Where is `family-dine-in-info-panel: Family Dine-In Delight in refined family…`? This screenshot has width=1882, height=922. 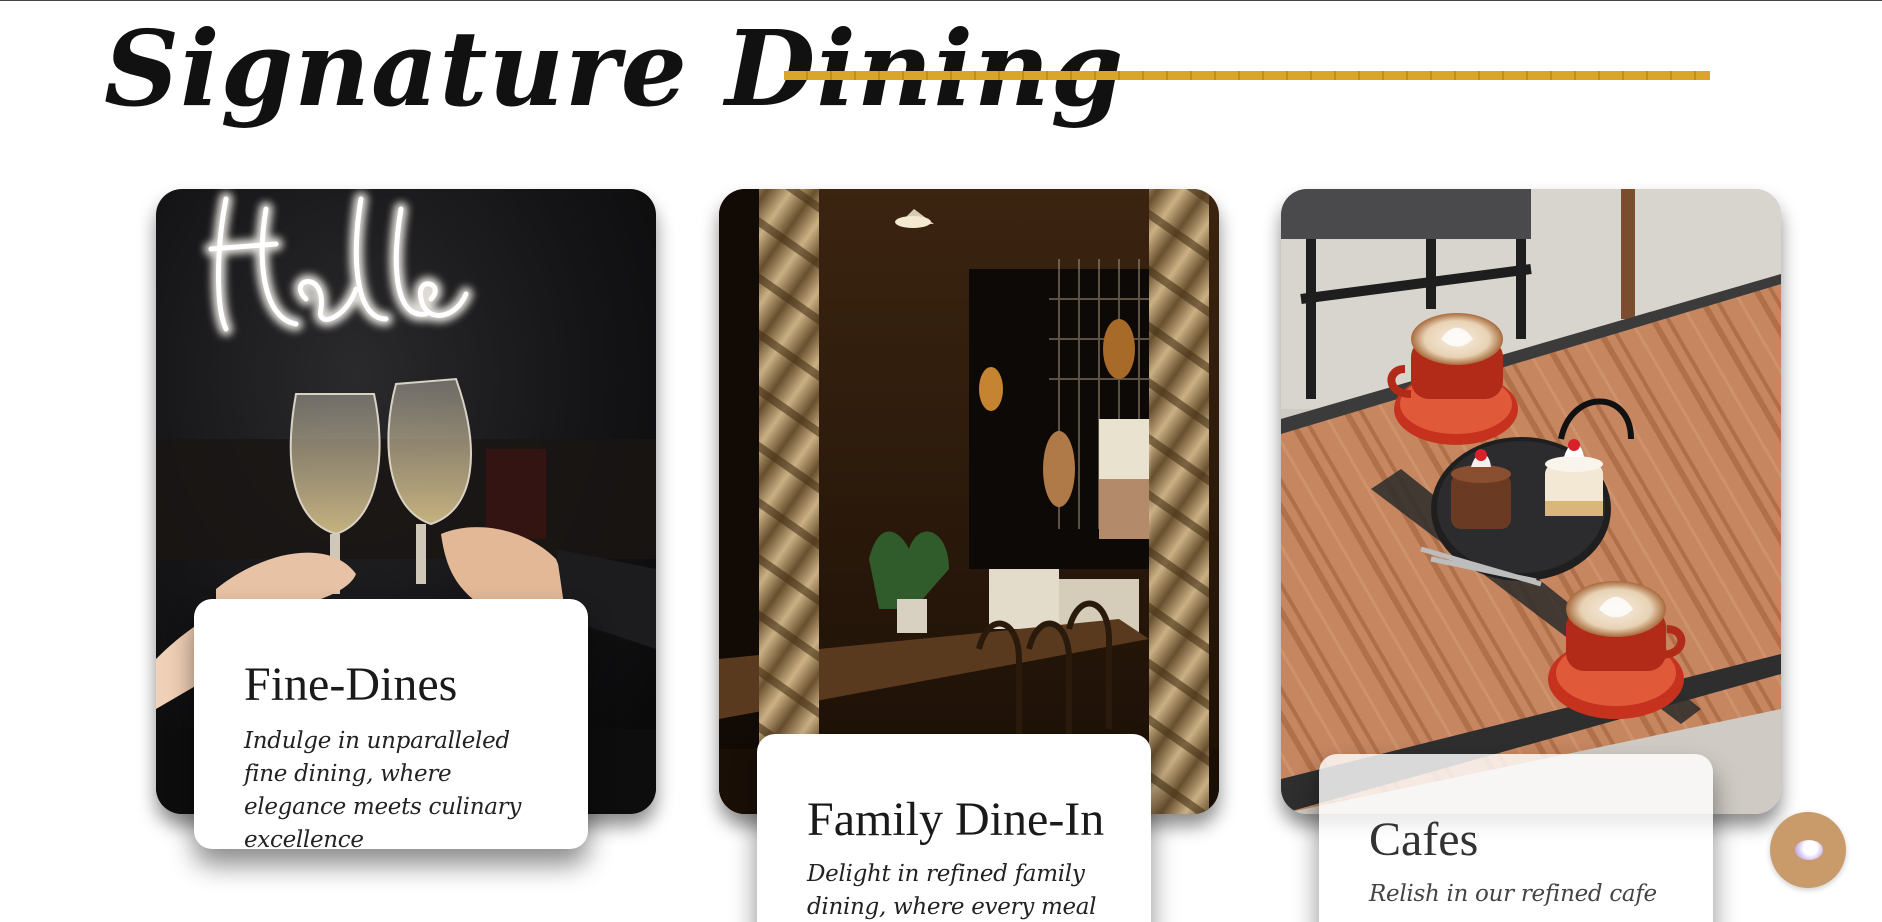
family-dine-in-info-panel: Family Dine-In Delight in refined family… is located at coordinates (954, 828).